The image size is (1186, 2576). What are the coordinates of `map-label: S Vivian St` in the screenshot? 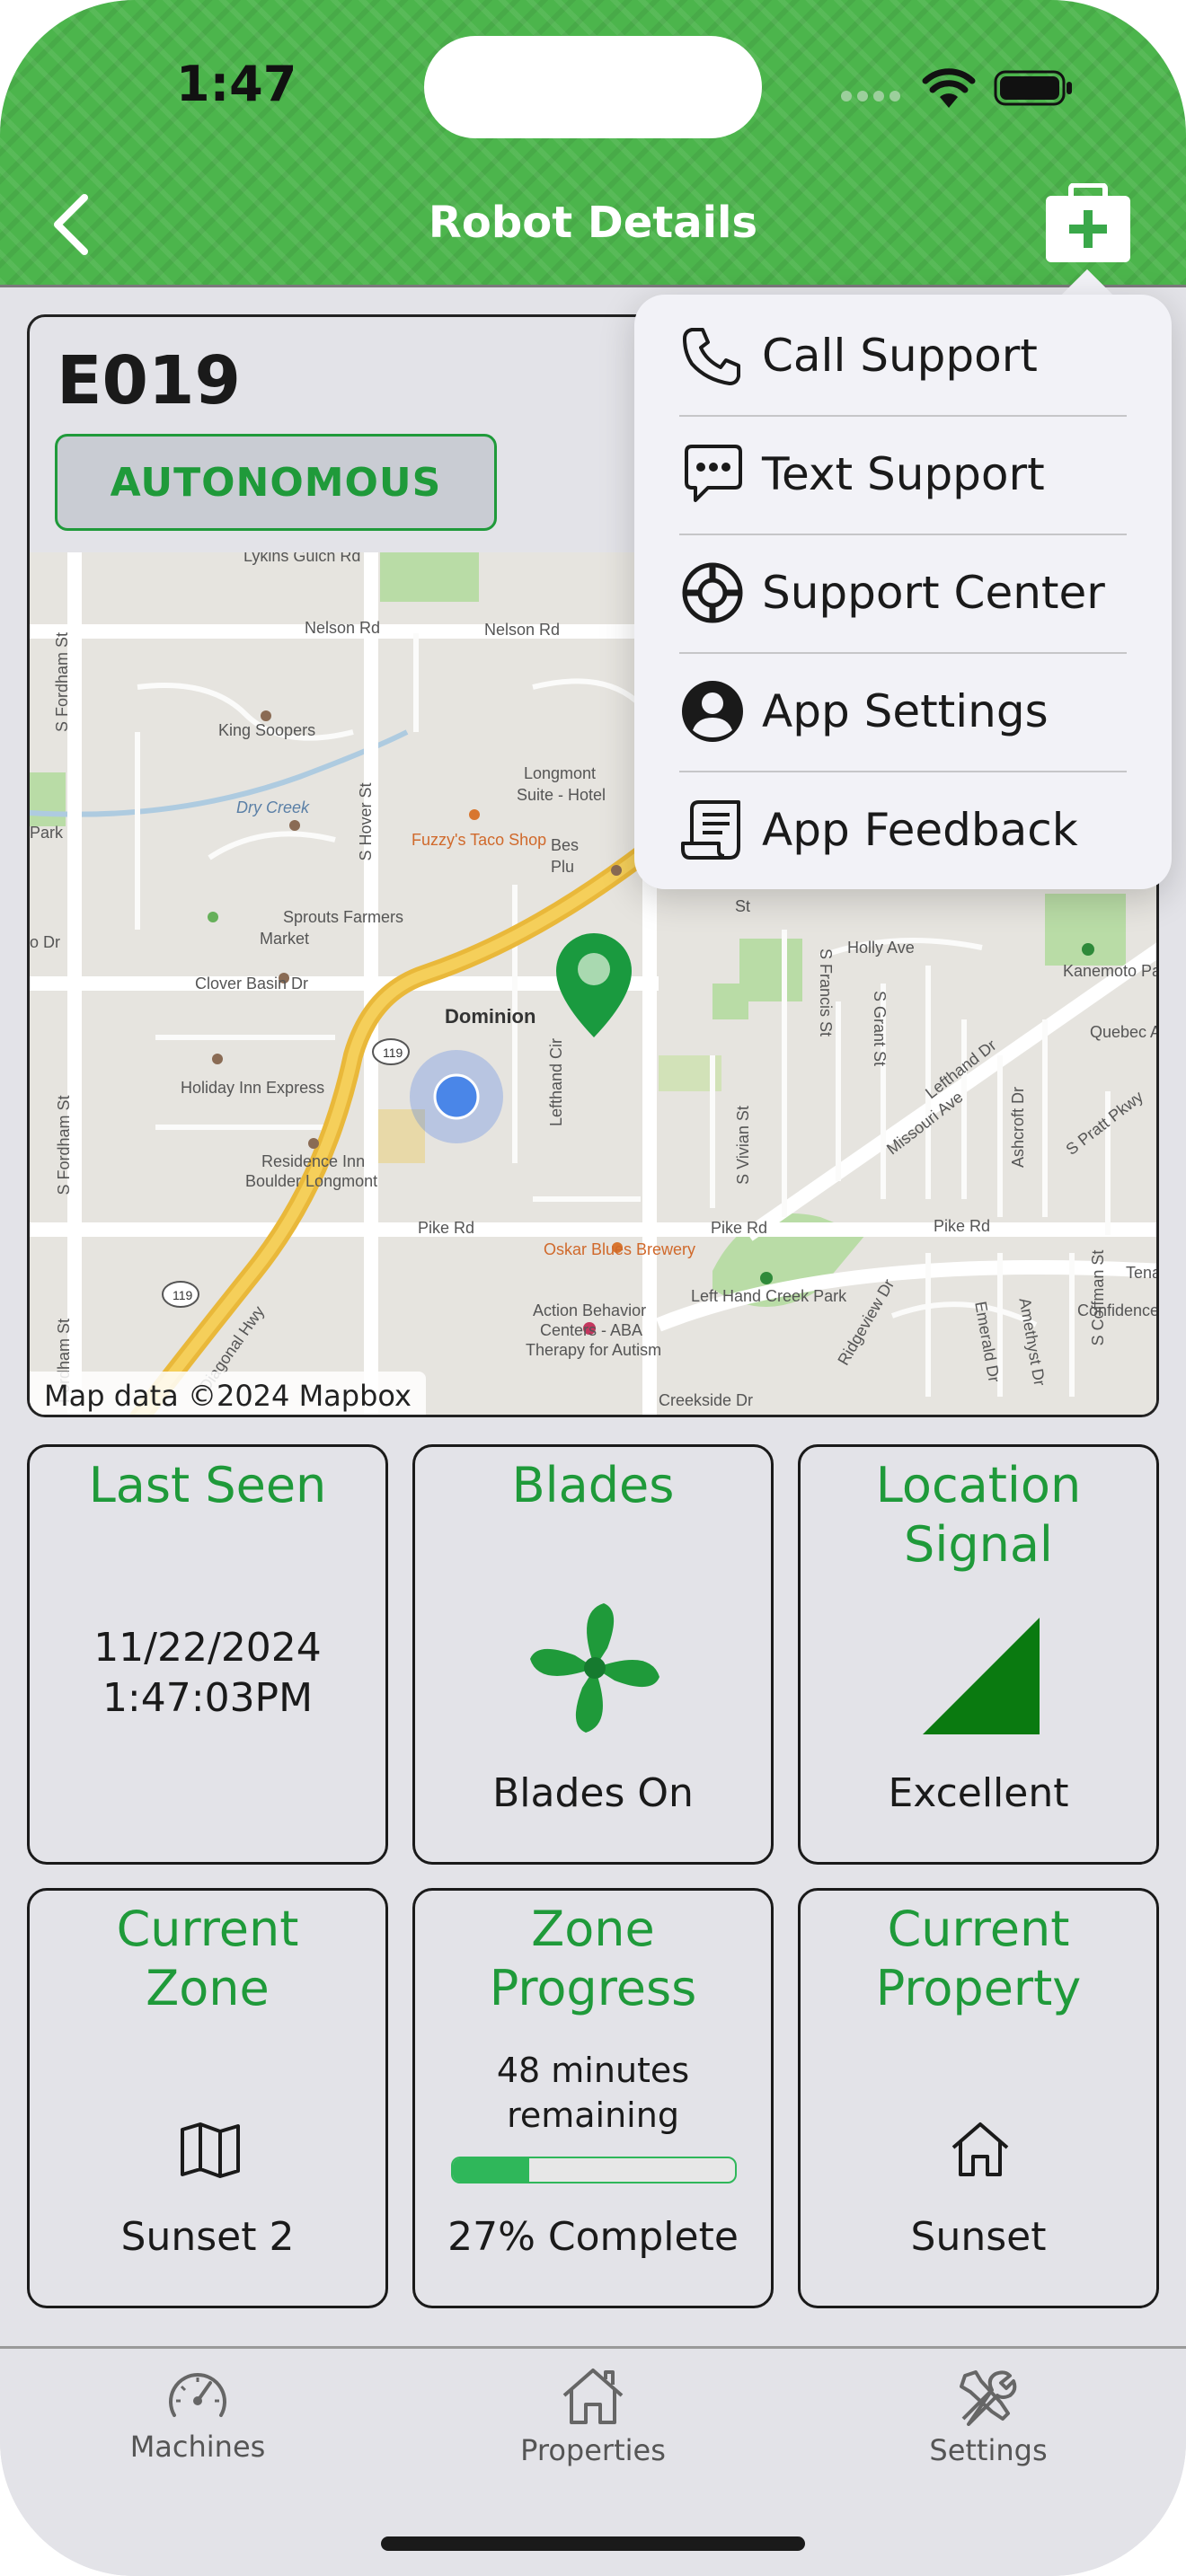 It's located at (743, 1145).